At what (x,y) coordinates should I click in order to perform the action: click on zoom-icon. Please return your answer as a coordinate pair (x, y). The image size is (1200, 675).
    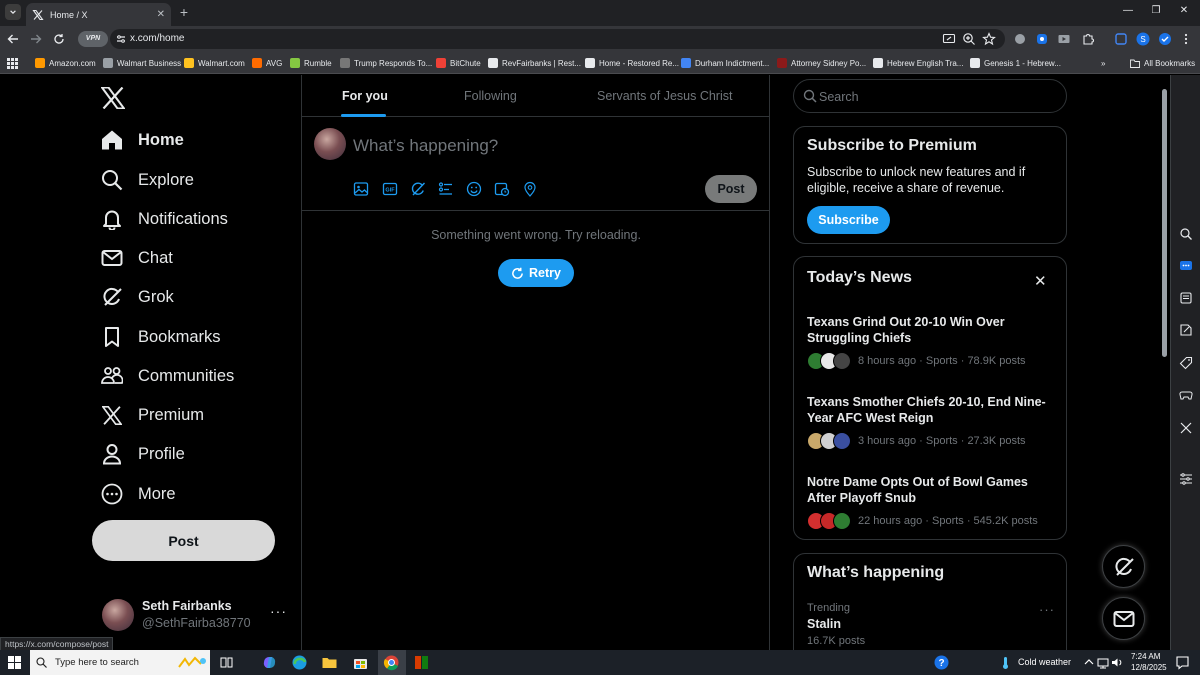
    Looking at the image, I should click on (969, 39).